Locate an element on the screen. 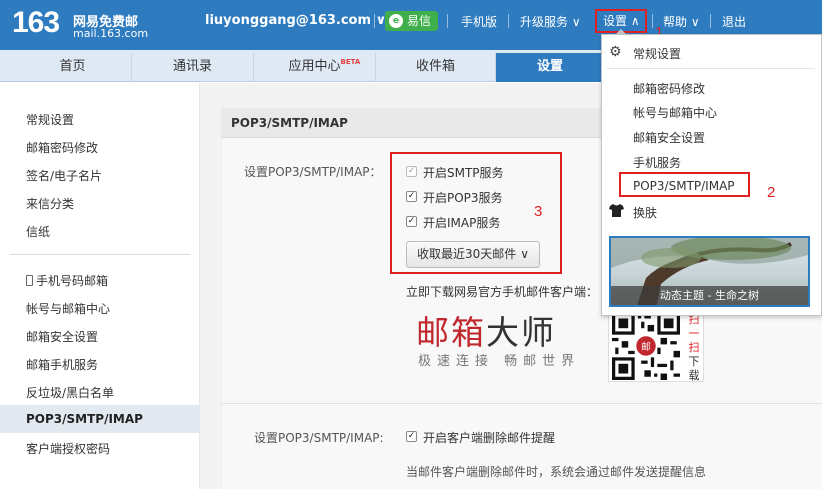  menu-item-security: 邮箱安全设置 is located at coordinates (669, 137).